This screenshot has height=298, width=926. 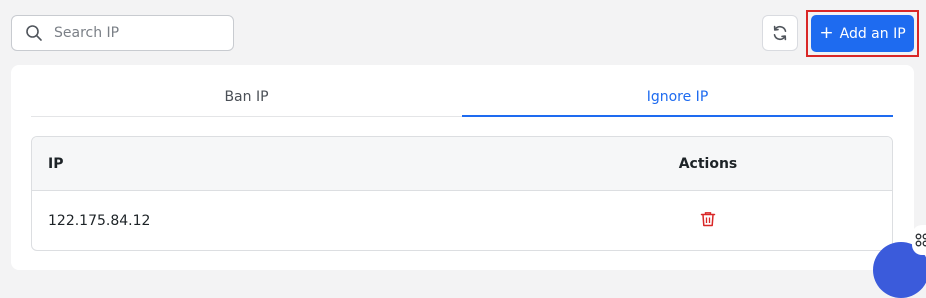 I want to click on plus-icon: +, so click(x=826, y=33).